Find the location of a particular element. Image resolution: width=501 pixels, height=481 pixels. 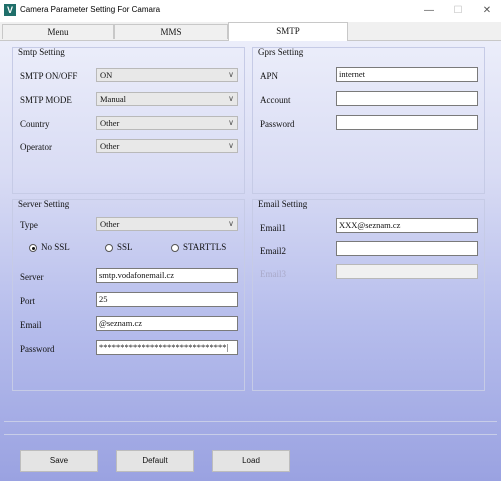

tab-smtp: SMTP is located at coordinates (288, 31).